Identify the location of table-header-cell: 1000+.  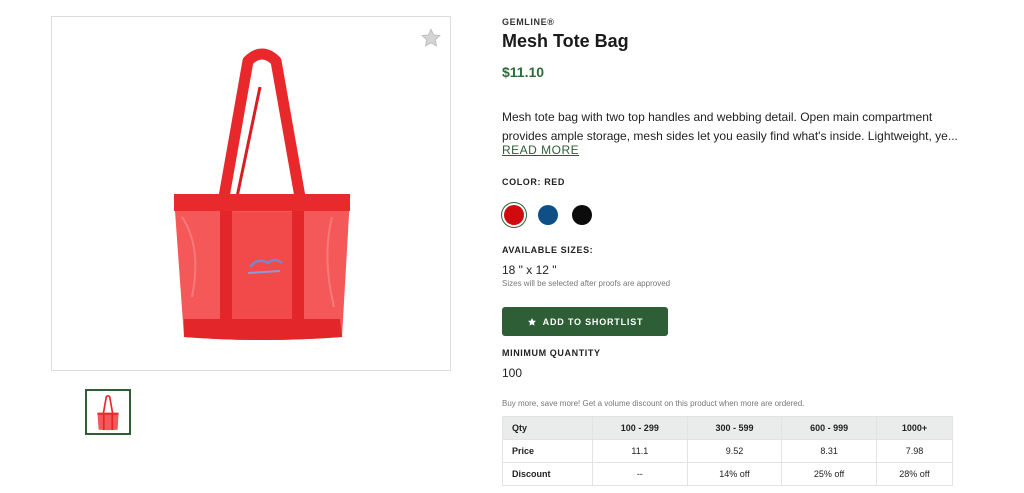
(914, 428).